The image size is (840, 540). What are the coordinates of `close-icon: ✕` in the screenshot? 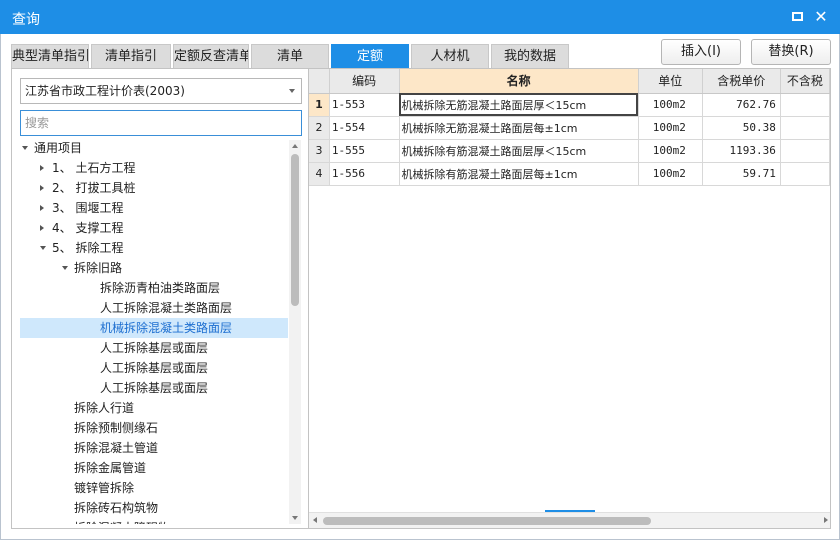 It's located at (821, 17).